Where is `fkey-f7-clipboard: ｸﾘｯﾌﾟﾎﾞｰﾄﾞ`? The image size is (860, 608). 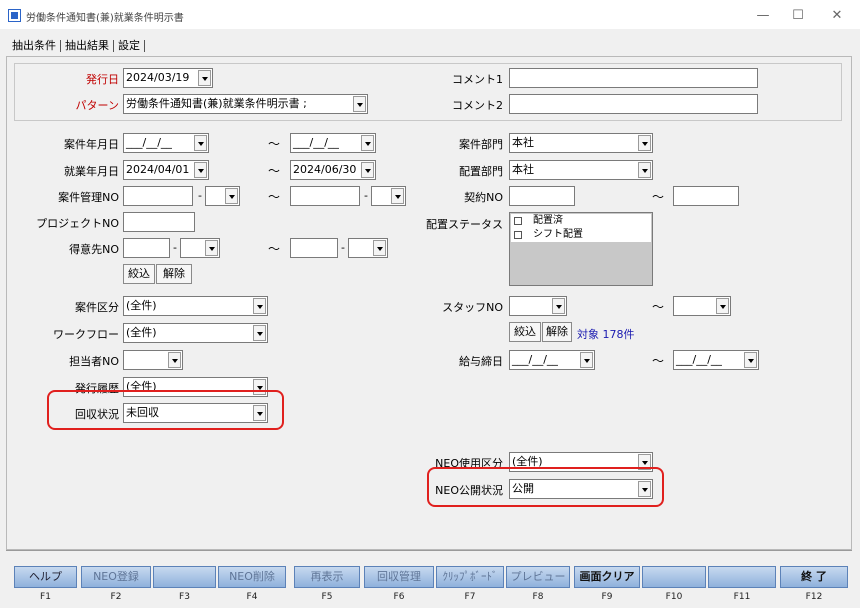 fkey-f7-clipboard: ｸﾘｯﾌﾟﾎﾞｰﾄﾞ is located at coordinates (470, 577).